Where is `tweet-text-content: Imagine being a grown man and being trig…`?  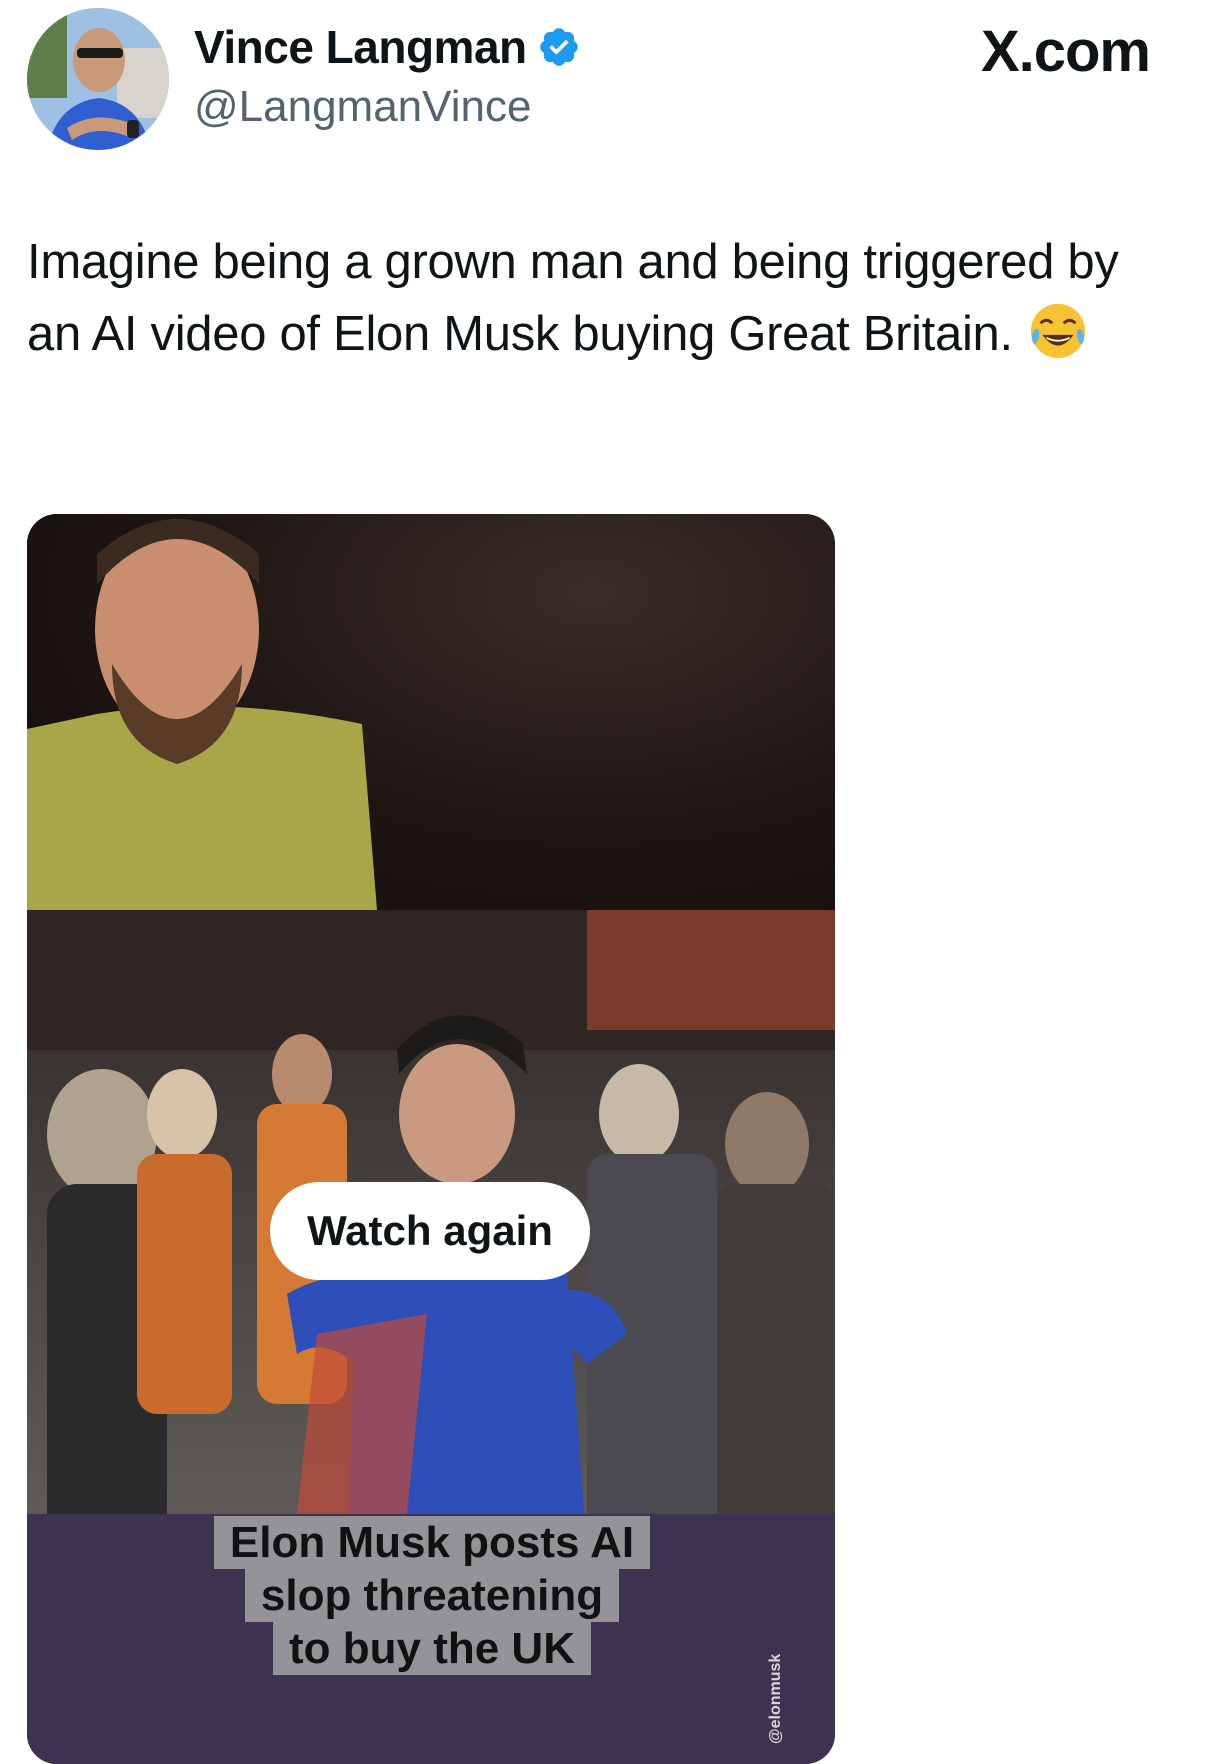 tweet-text-content: Imagine being a grown man and being trig… is located at coordinates (573, 298).